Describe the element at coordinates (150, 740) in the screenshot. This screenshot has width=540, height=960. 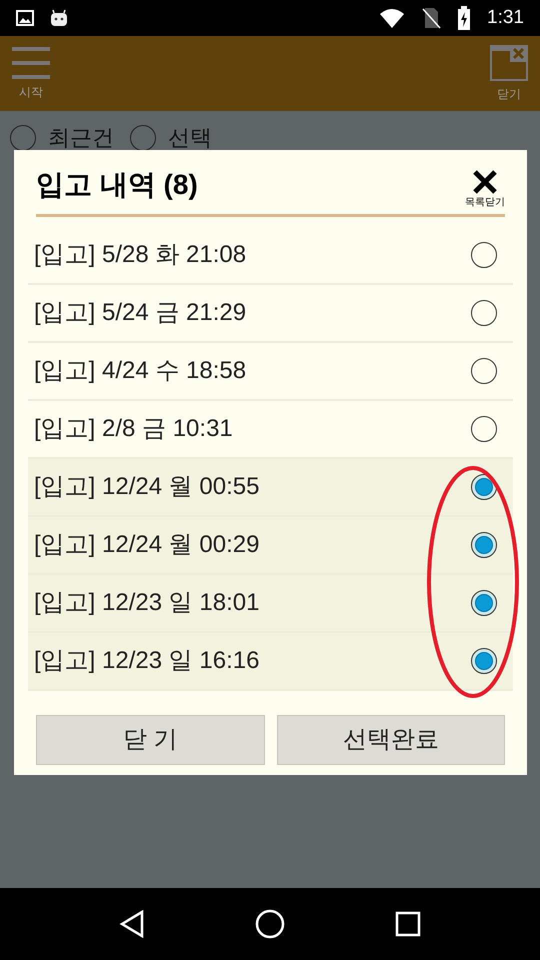
I see `dialog-button: 닫 기` at that location.